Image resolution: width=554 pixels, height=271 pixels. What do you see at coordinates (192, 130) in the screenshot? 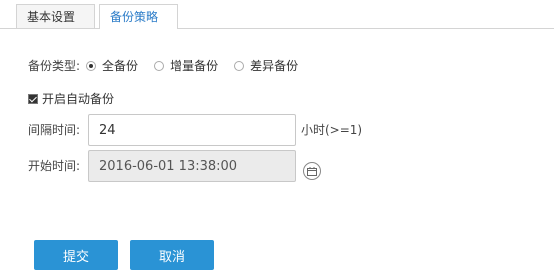
I see `interval-input: 24` at bounding box center [192, 130].